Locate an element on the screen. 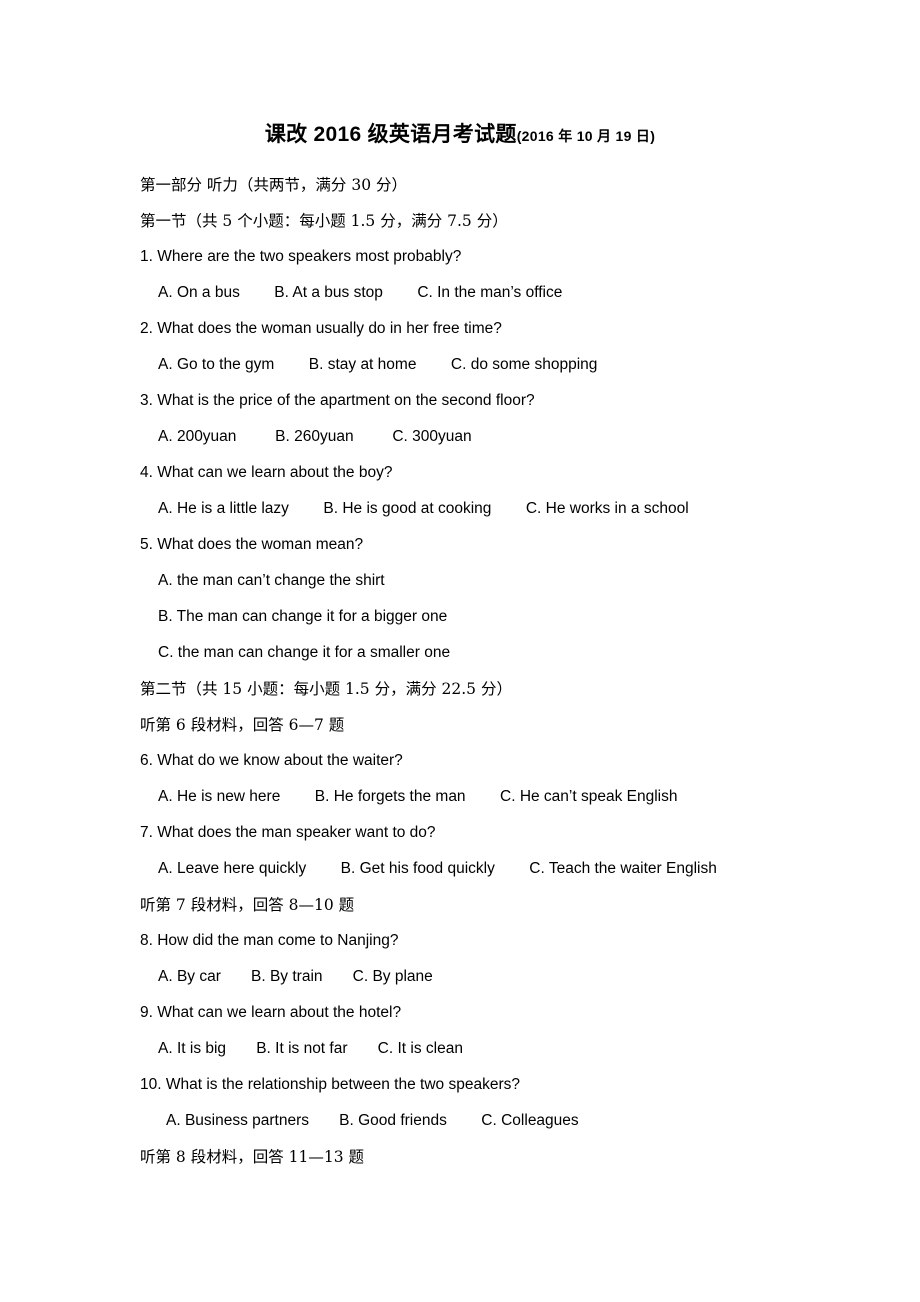 This screenshot has height=1302, width=920. material-7-heading: 听第 7 段材料，回答 8—10 题 is located at coordinates (247, 905).